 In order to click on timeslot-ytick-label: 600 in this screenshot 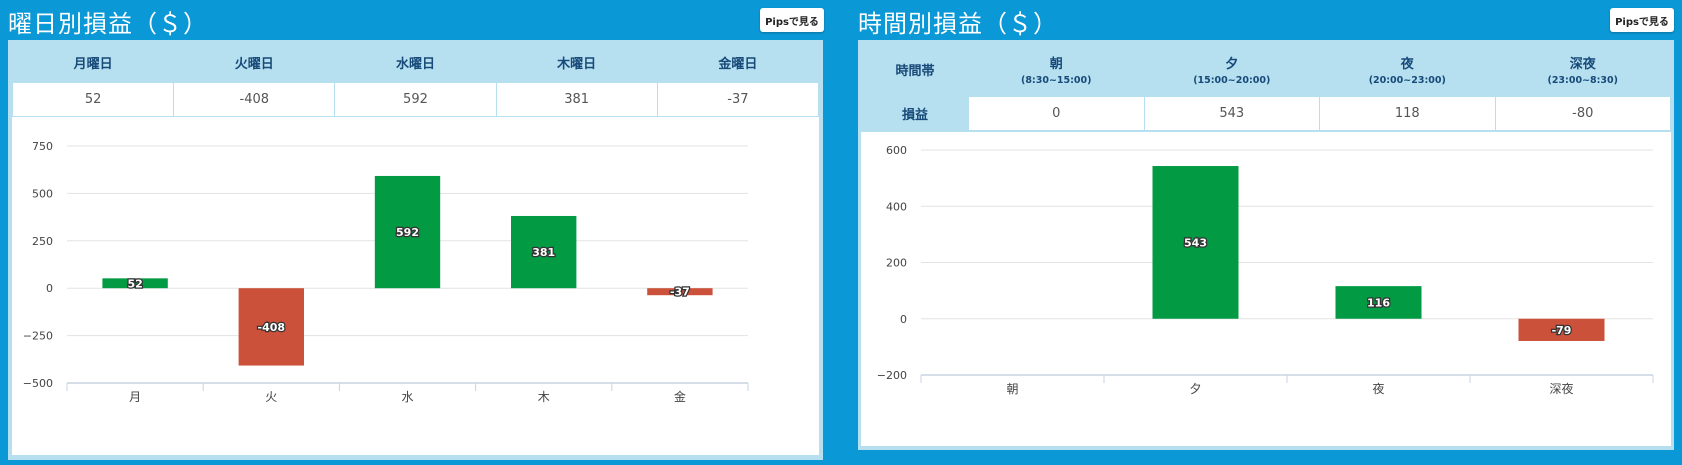, I will do `click(896, 150)`.